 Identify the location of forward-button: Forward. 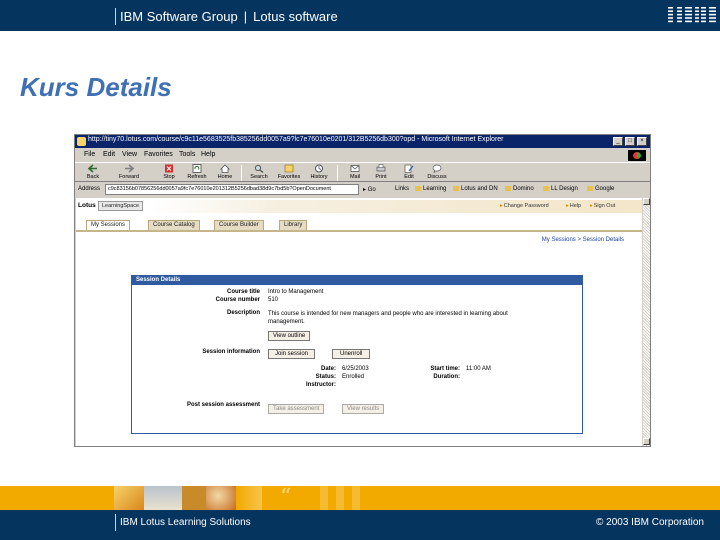
(129, 173).